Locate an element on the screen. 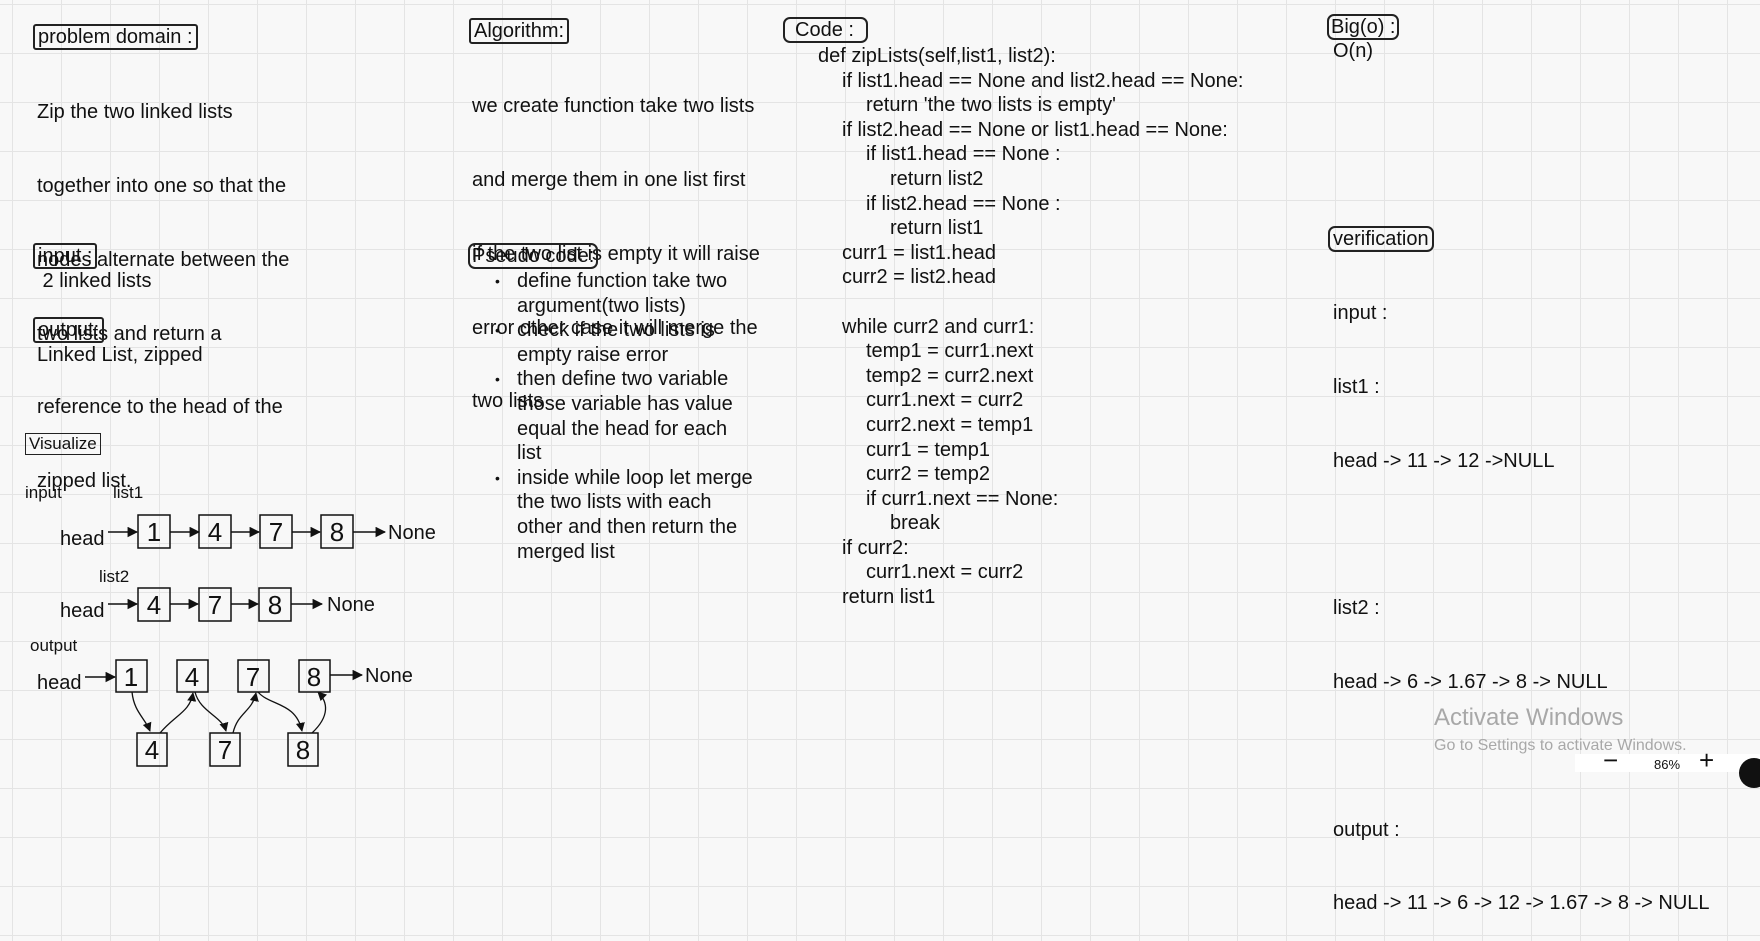 This screenshot has width=1760, height=941. problem-domain-line: together into one so that the is located at coordinates (162, 185).